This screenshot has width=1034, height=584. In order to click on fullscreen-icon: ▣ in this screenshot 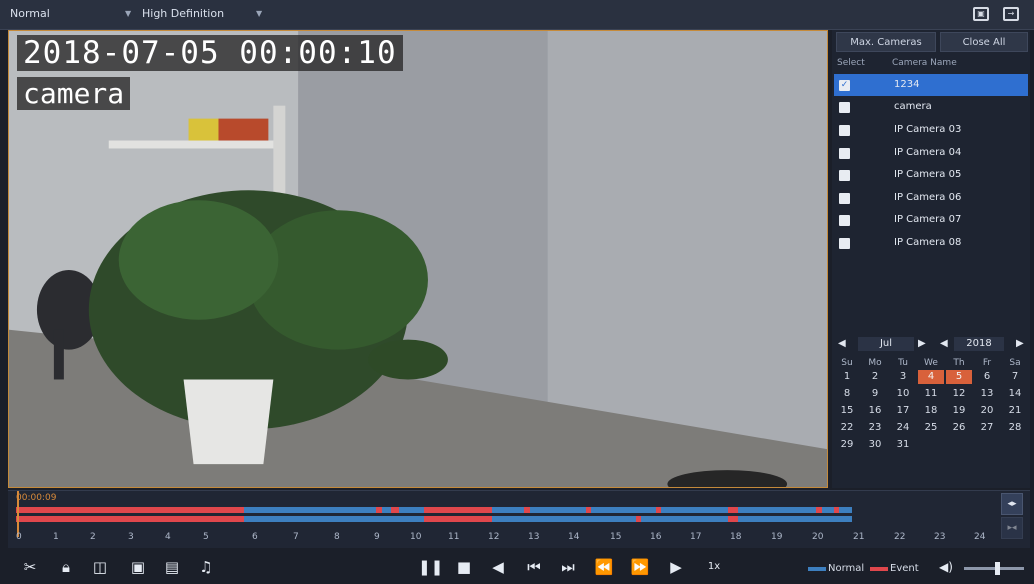, I will do `click(981, 14)`.